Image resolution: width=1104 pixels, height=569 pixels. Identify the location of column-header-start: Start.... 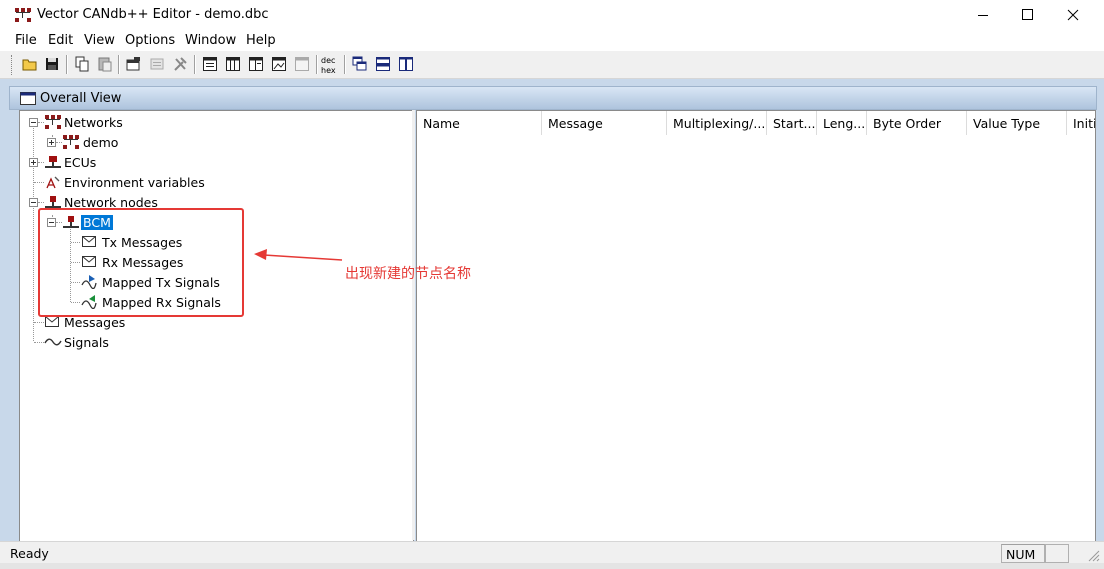
(792, 123).